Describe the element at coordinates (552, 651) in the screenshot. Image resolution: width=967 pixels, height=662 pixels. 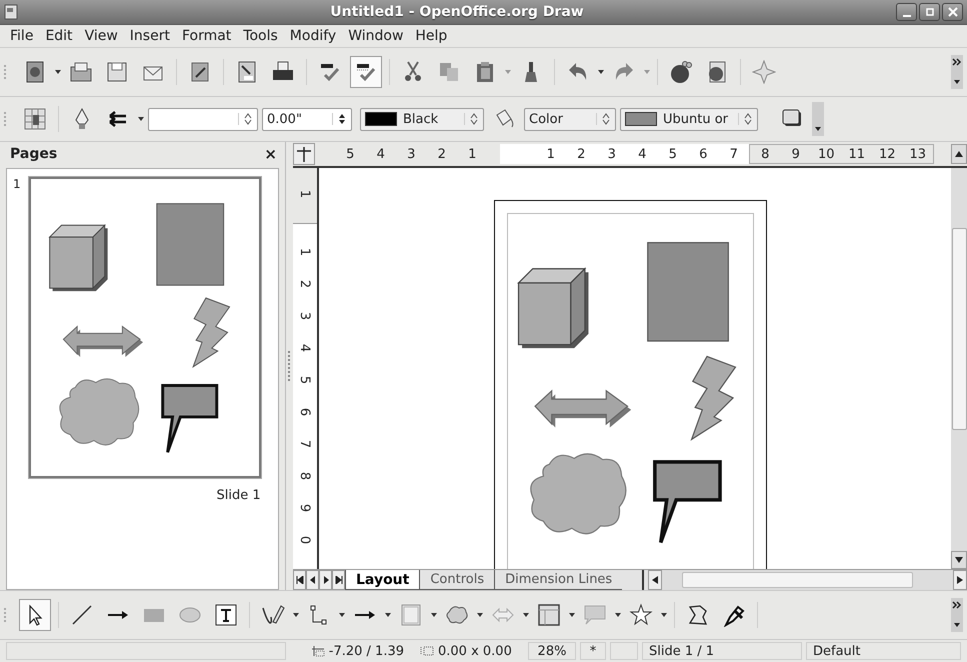
I see `zoom-level: 28%` at that location.